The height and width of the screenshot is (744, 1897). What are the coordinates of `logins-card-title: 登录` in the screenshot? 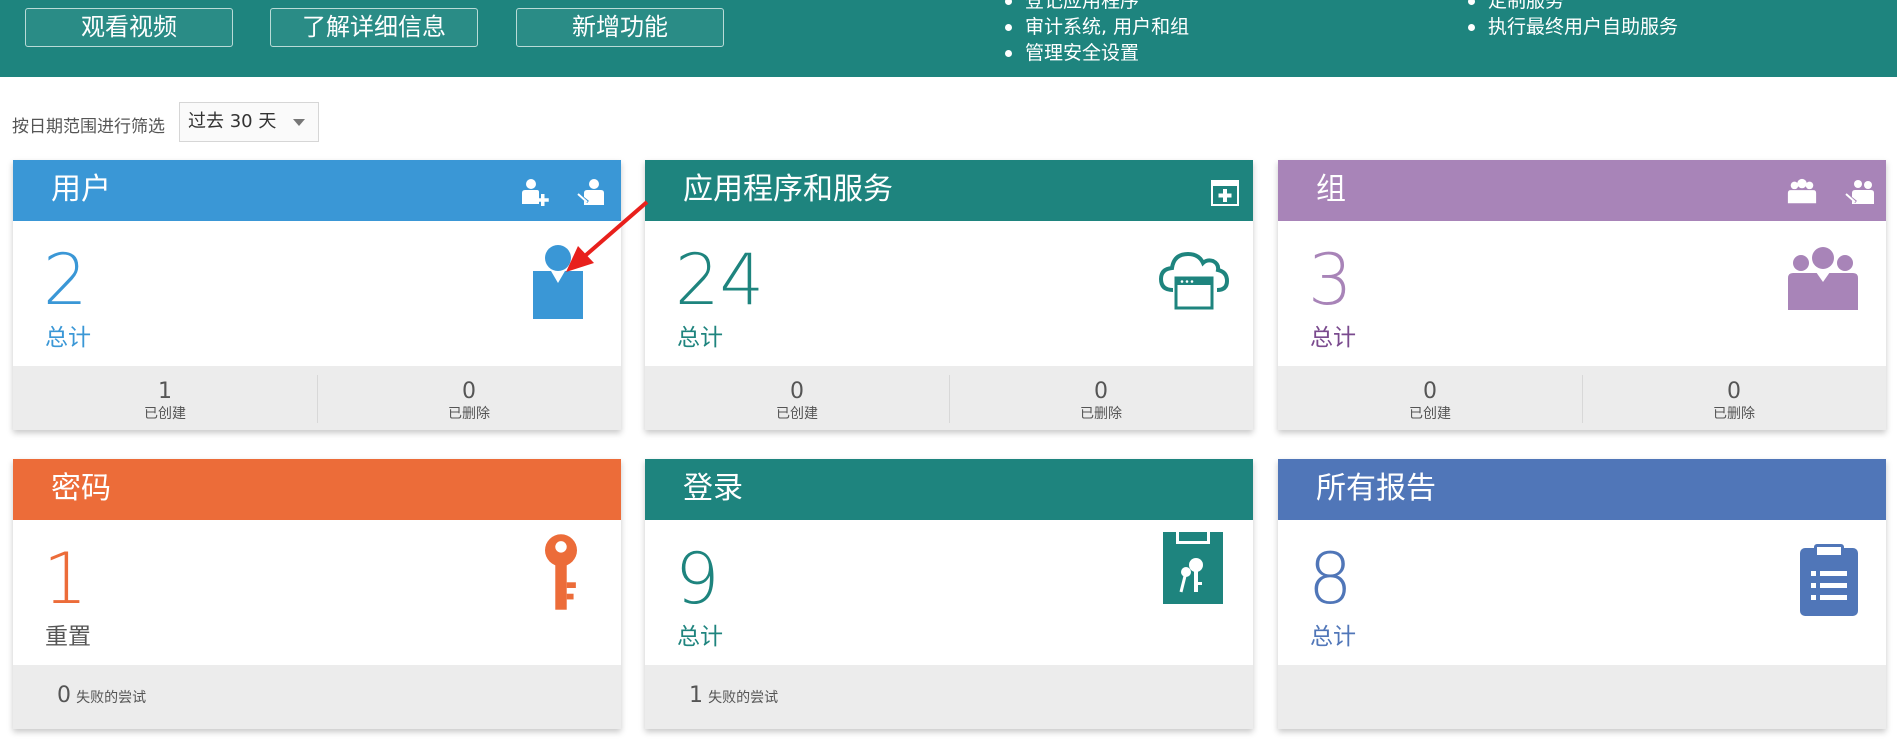 It's located at (713, 488).